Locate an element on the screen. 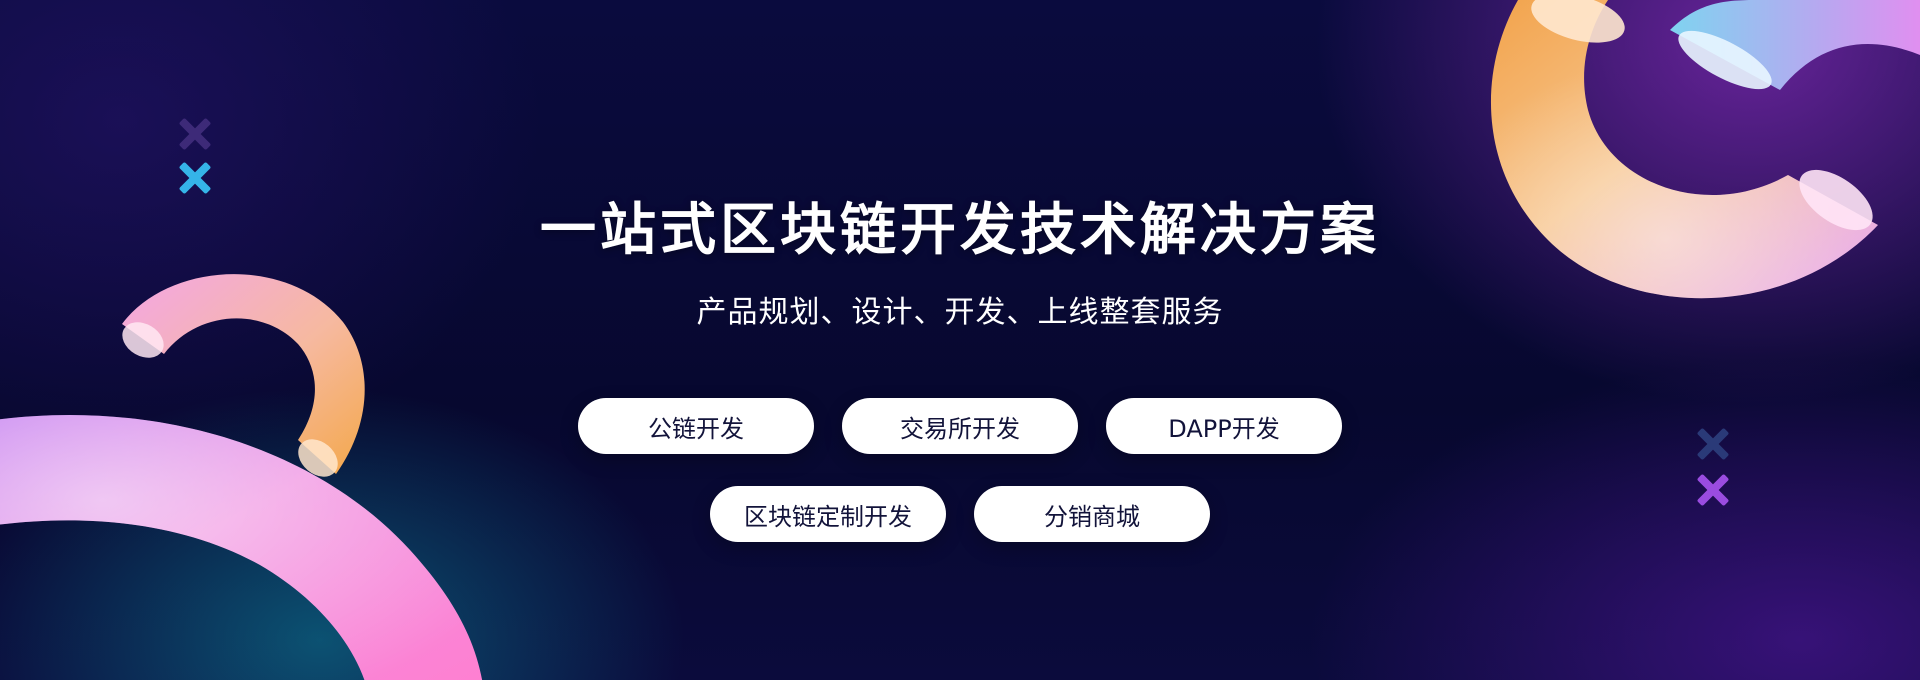 The height and width of the screenshot is (680, 1920). service-row-2: 区块链定制开发 分销商城 is located at coordinates (960, 514).